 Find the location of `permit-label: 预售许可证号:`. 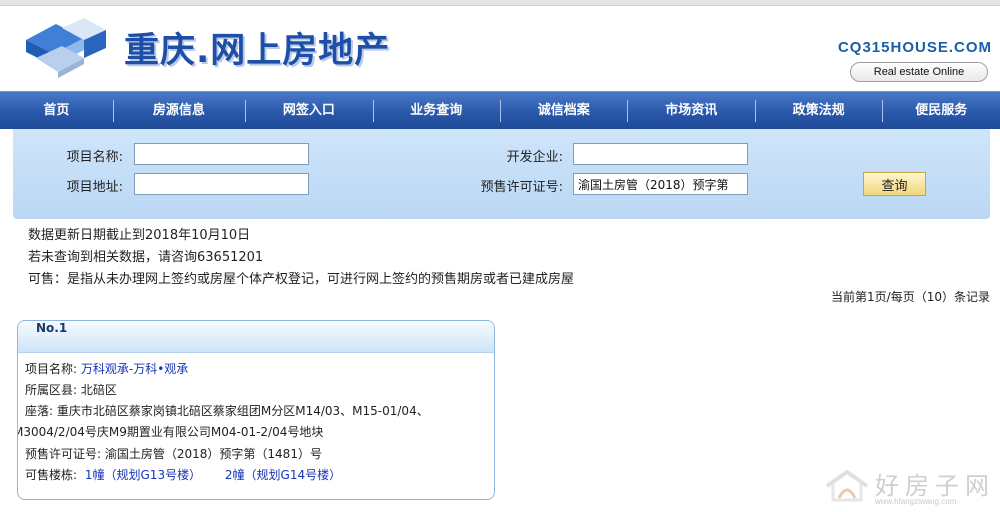

permit-label: 预售许可证号: is located at coordinates (521, 187).